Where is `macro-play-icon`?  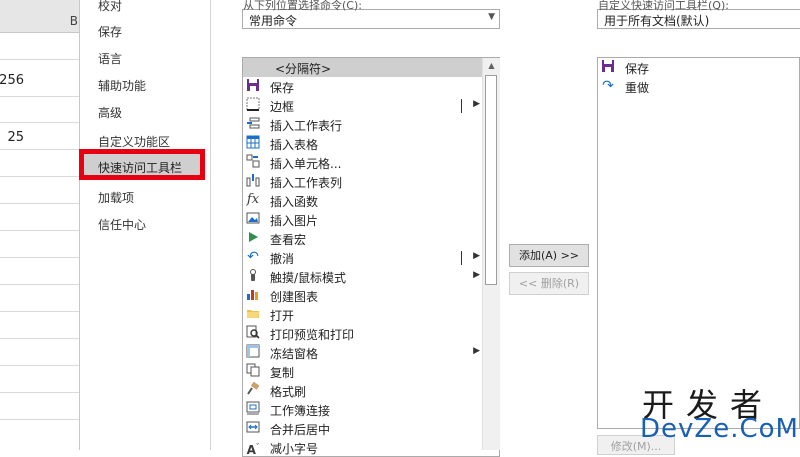 macro-play-icon is located at coordinates (253, 238).